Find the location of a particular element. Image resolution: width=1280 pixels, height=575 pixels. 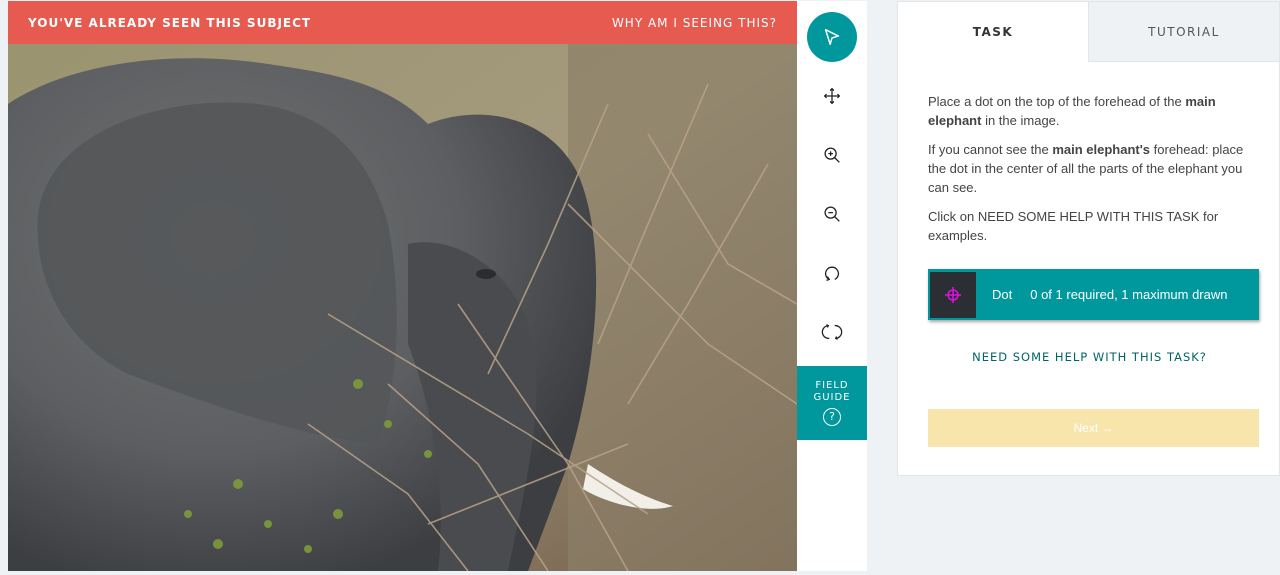

tab-tutorial: TUTORIAL is located at coordinates (1183, 32).